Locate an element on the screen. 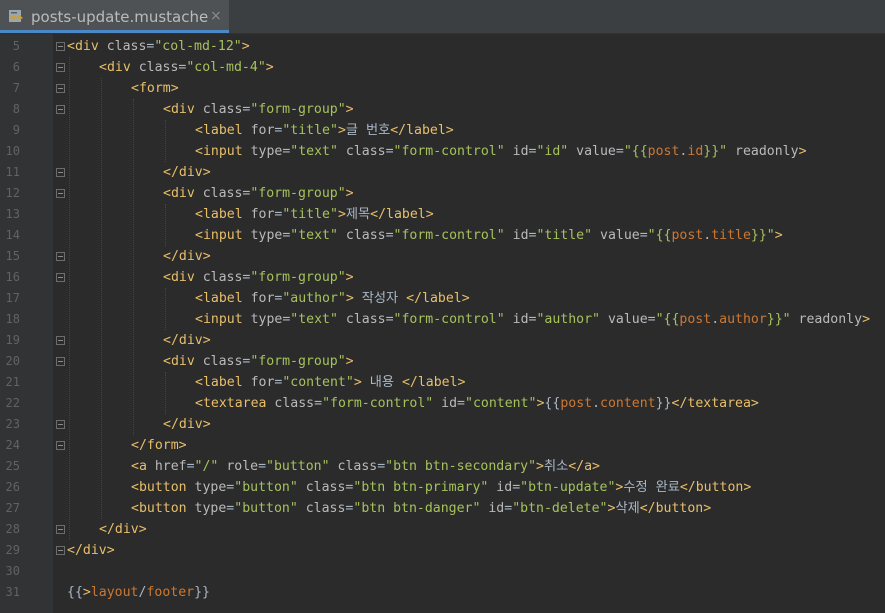  code-token: "form-group" is located at coordinates (298, 193).